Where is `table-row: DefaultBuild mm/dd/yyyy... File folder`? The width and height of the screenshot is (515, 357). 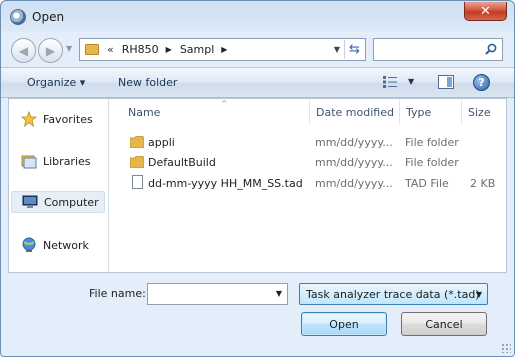 table-row: DefaultBuild mm/dd/yyyy... File folder is located at coordinates (308, 162).